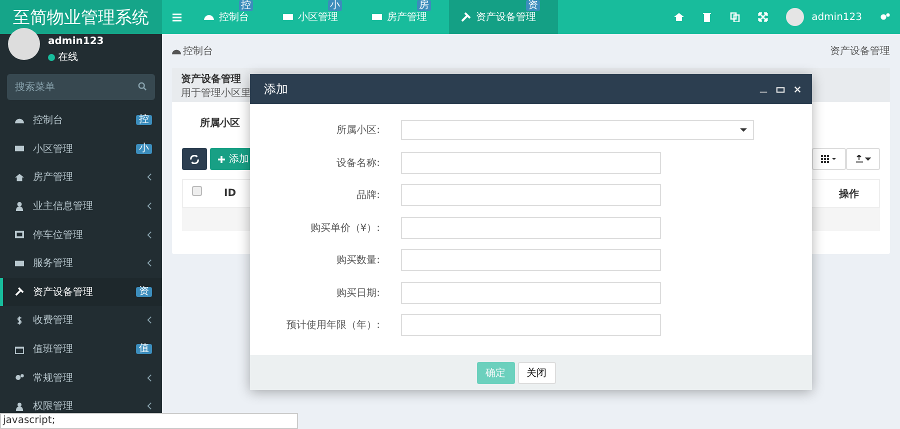 The height and width of the screenshot is (429, 900). What do you see at coordinates (81, 177) in the screenshot?
I see `menu-item: 房产管理` at bounding box center [81, 177].